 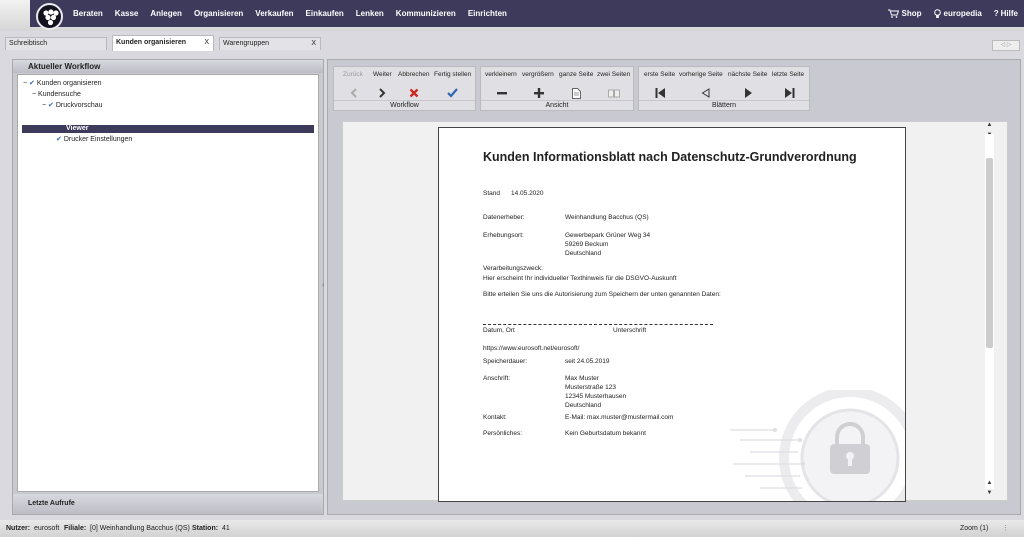 I want to click on erhebungsort-line: Deutschland, so click(x=583, y=253).